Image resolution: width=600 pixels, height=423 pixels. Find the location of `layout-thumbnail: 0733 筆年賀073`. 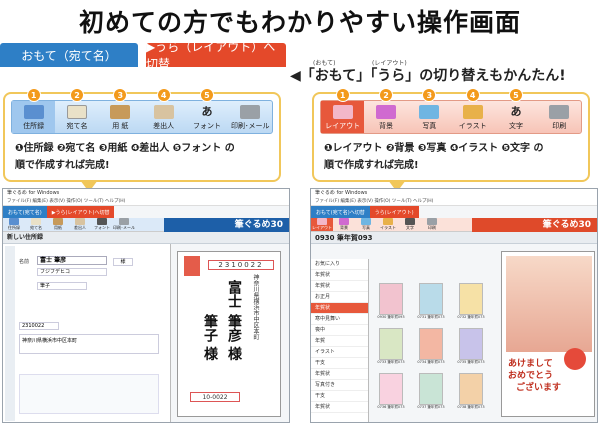

layout-thumbnail: 0733 筆年賀073 is located at coordinates (391, 349).